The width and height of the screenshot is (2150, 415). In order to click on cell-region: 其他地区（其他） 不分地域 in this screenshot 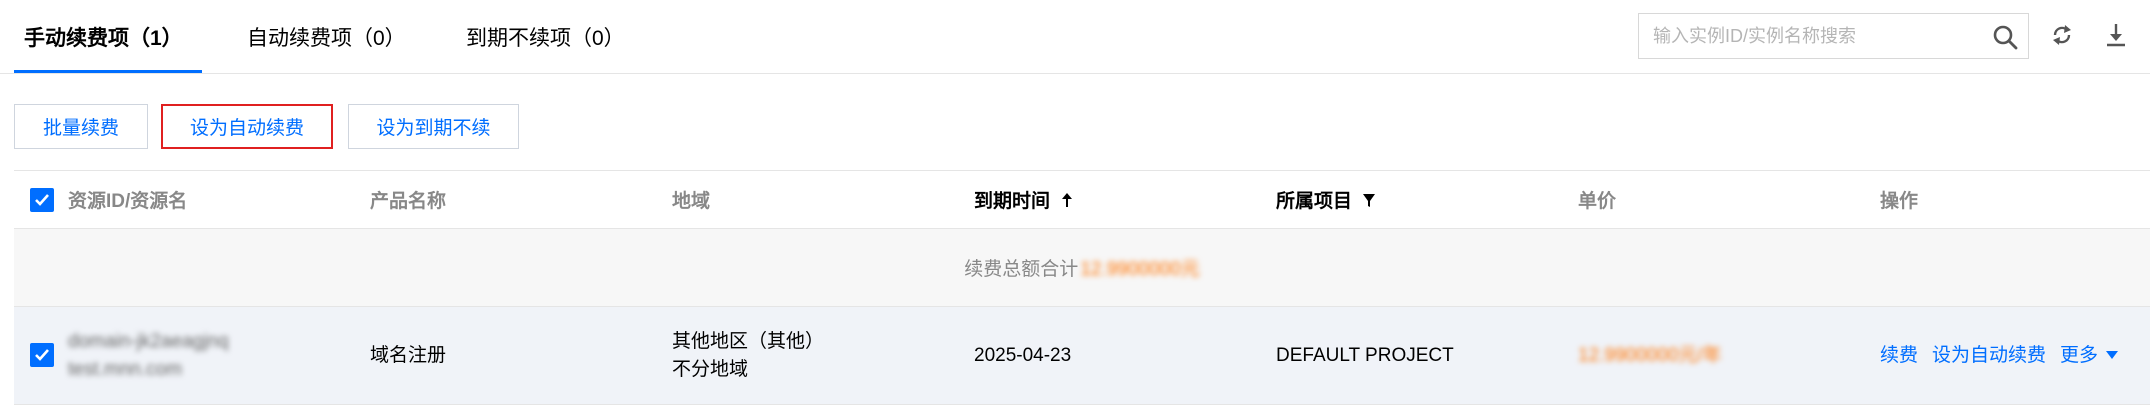, I will do `click(748, 355)`.